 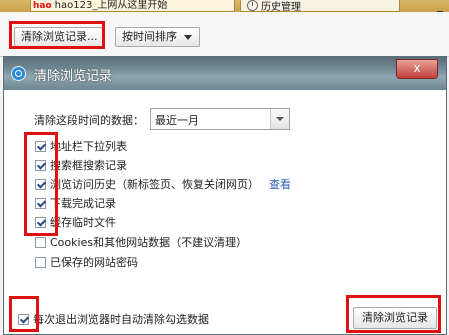 I want to click on dialog-title: 清除浏览记录, so click(x=73, y=76).